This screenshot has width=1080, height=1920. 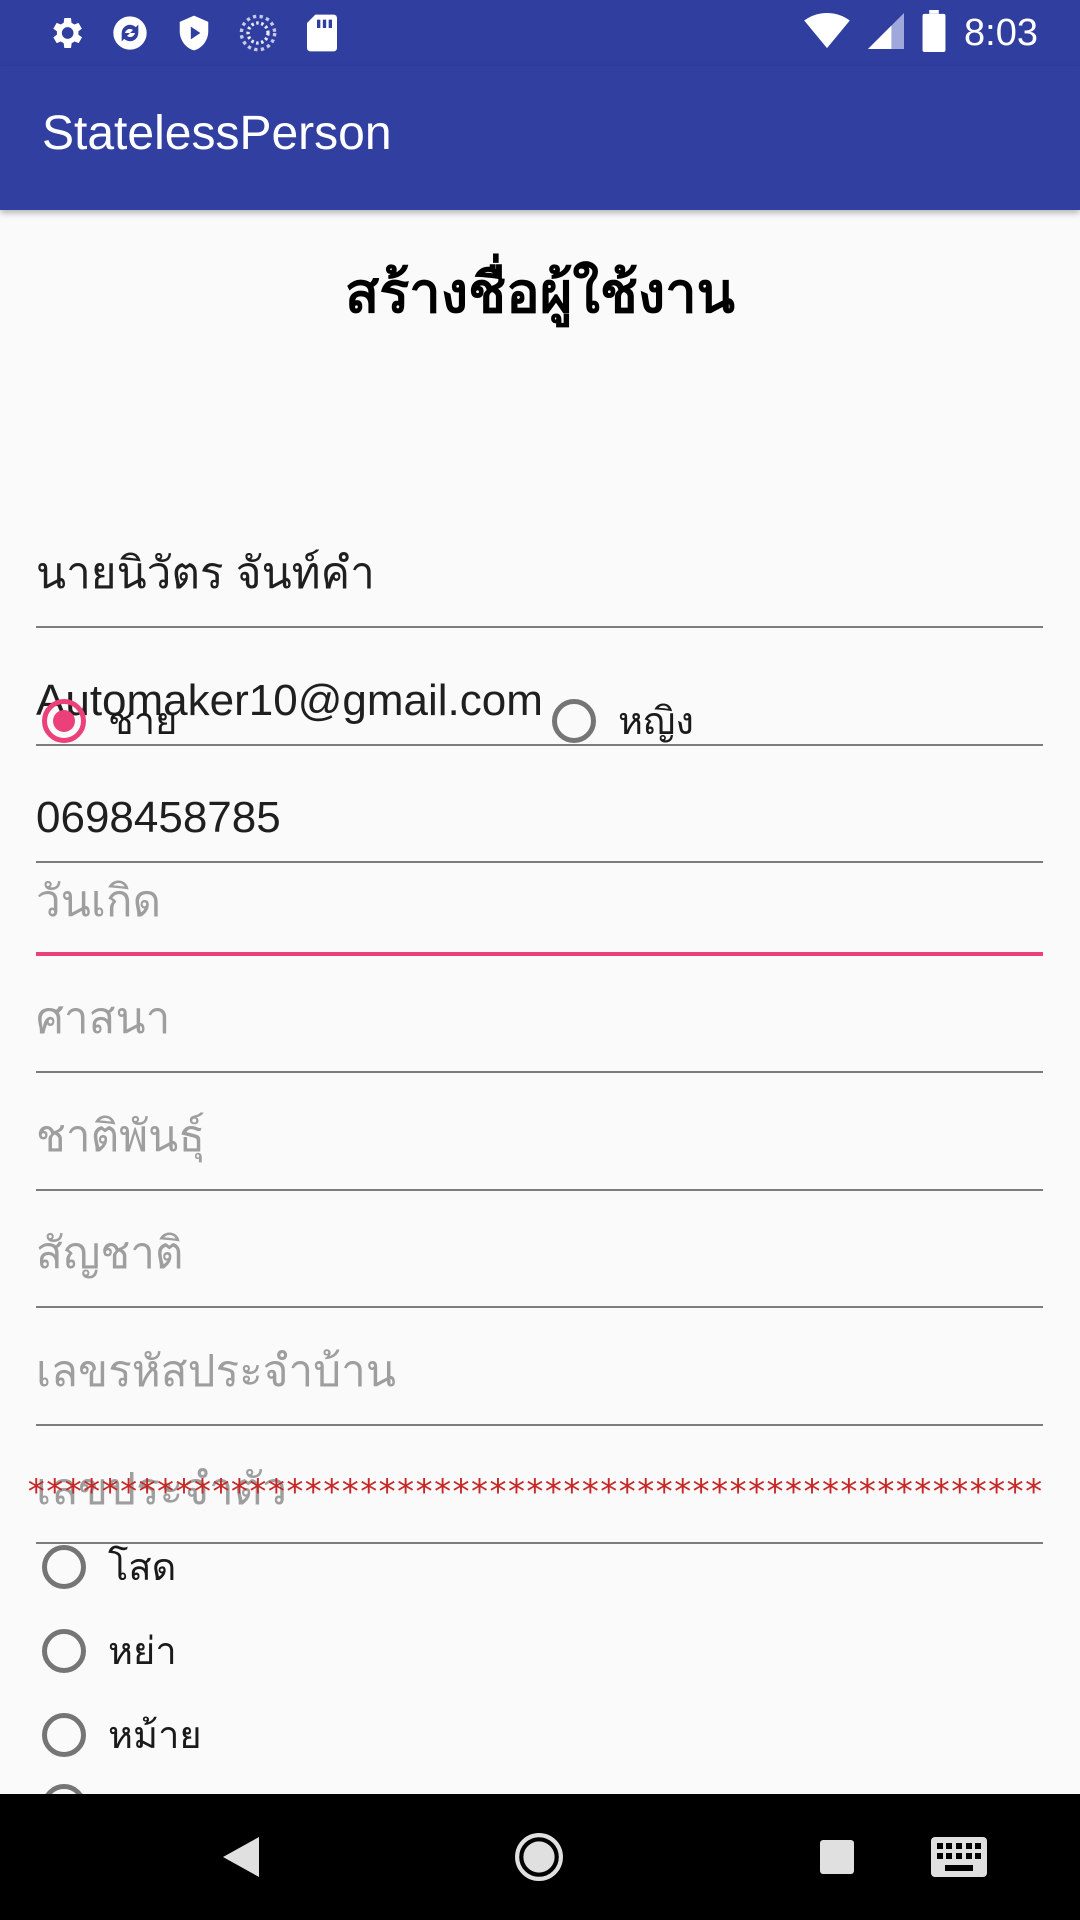 What do you see at coordinates (539, 815) in the screenshot?
I see `phone-field: 0698458785` at bounding box center [539, 815].